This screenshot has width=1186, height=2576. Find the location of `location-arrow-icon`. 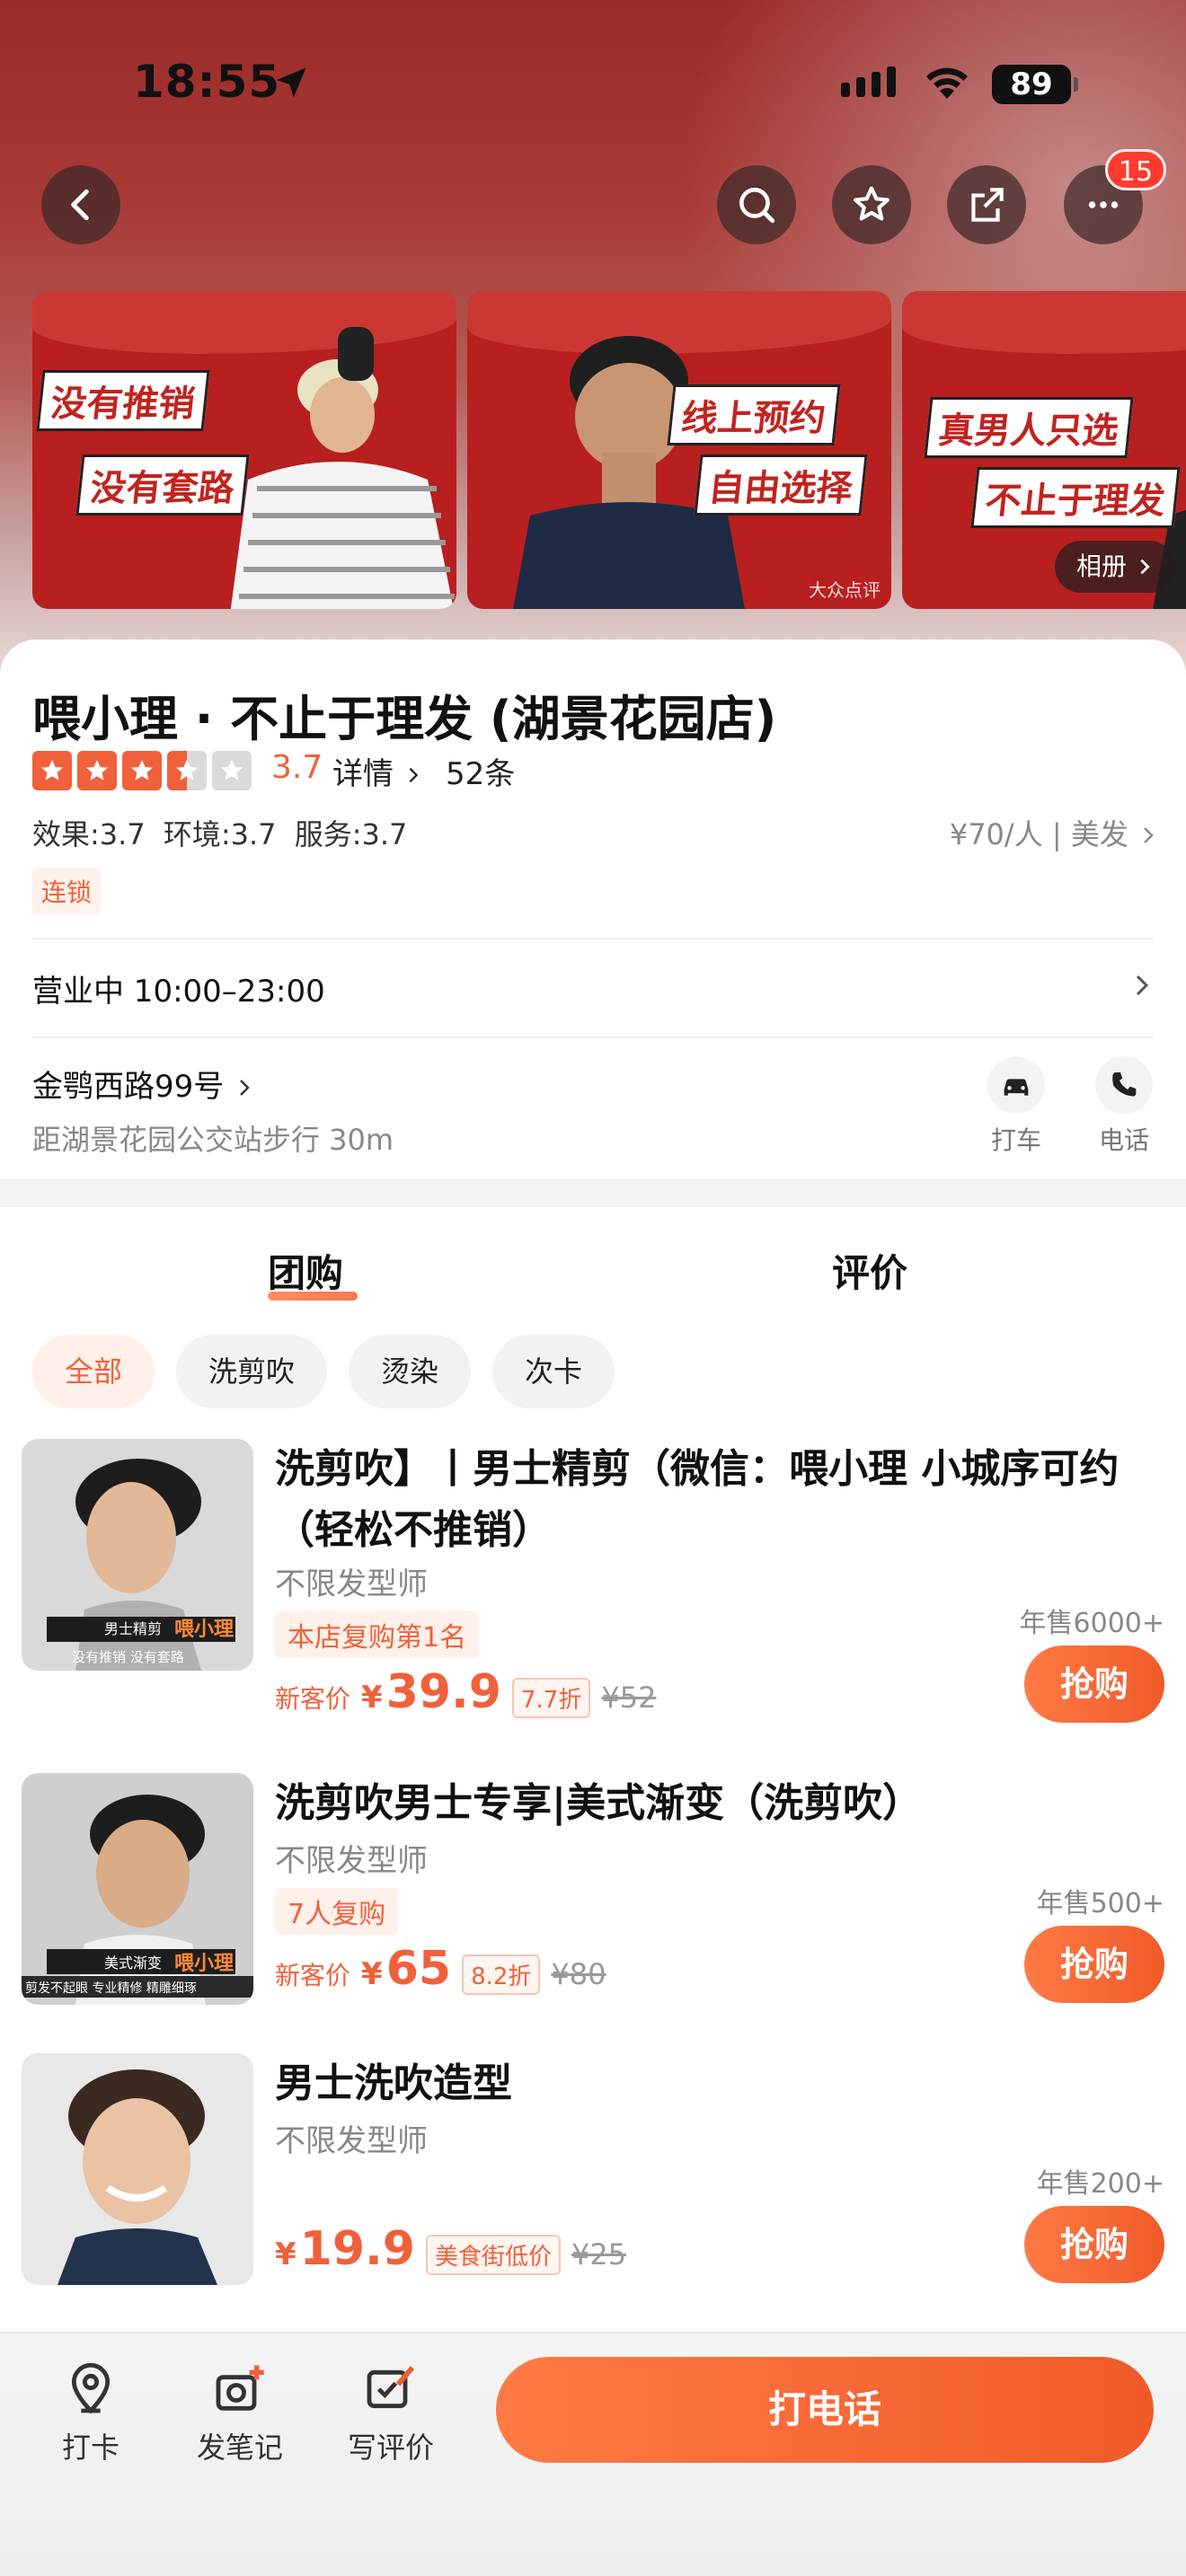

location-arrow-icon is located at coordinates (291, 82).